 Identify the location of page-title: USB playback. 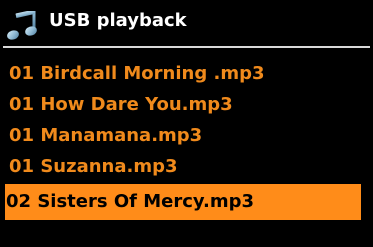
(118, 20).